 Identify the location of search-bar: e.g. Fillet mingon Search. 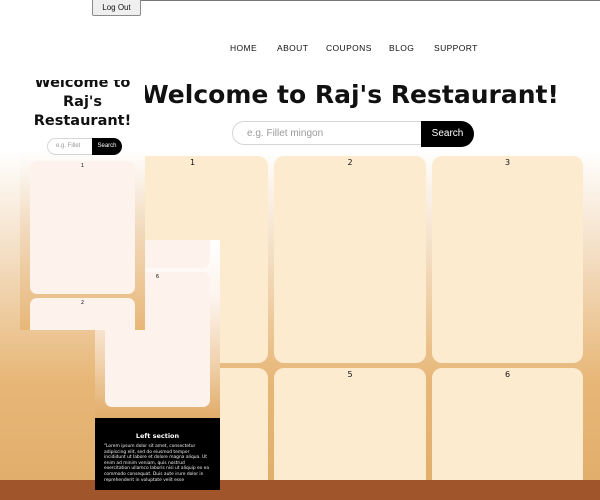
(353, 134).